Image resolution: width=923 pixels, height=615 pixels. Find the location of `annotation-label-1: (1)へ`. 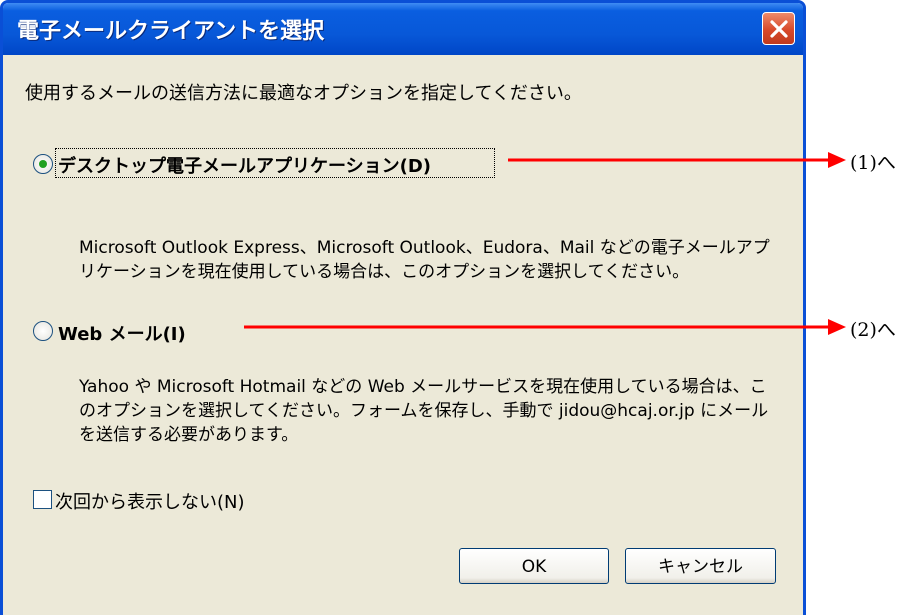

annotation-label-1: (1)へ is located at coordinates (873, 163).